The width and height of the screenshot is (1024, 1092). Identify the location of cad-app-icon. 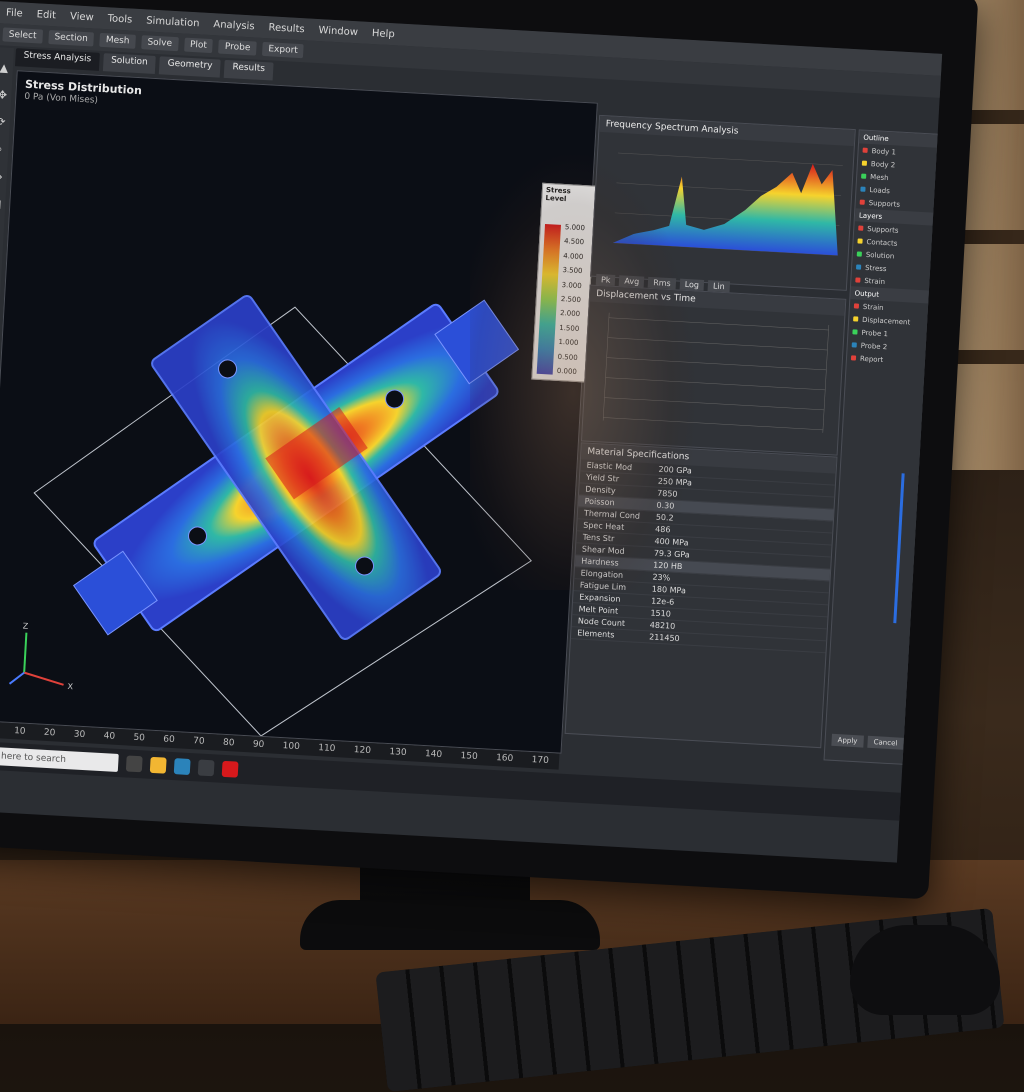
(230, 769).